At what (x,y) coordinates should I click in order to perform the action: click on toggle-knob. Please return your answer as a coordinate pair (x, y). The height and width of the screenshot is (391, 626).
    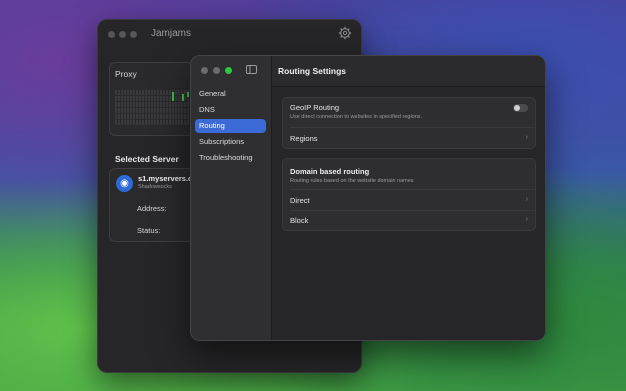
    Looking at the image, I should click on (517, 108).